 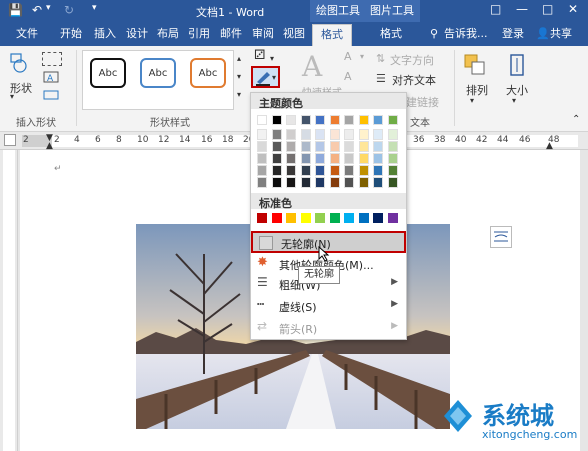 What do you see at coordinates (94, 8) in the screenshot?
I see `customize-qat-icon: ▾` at bounding box center [94, 8].